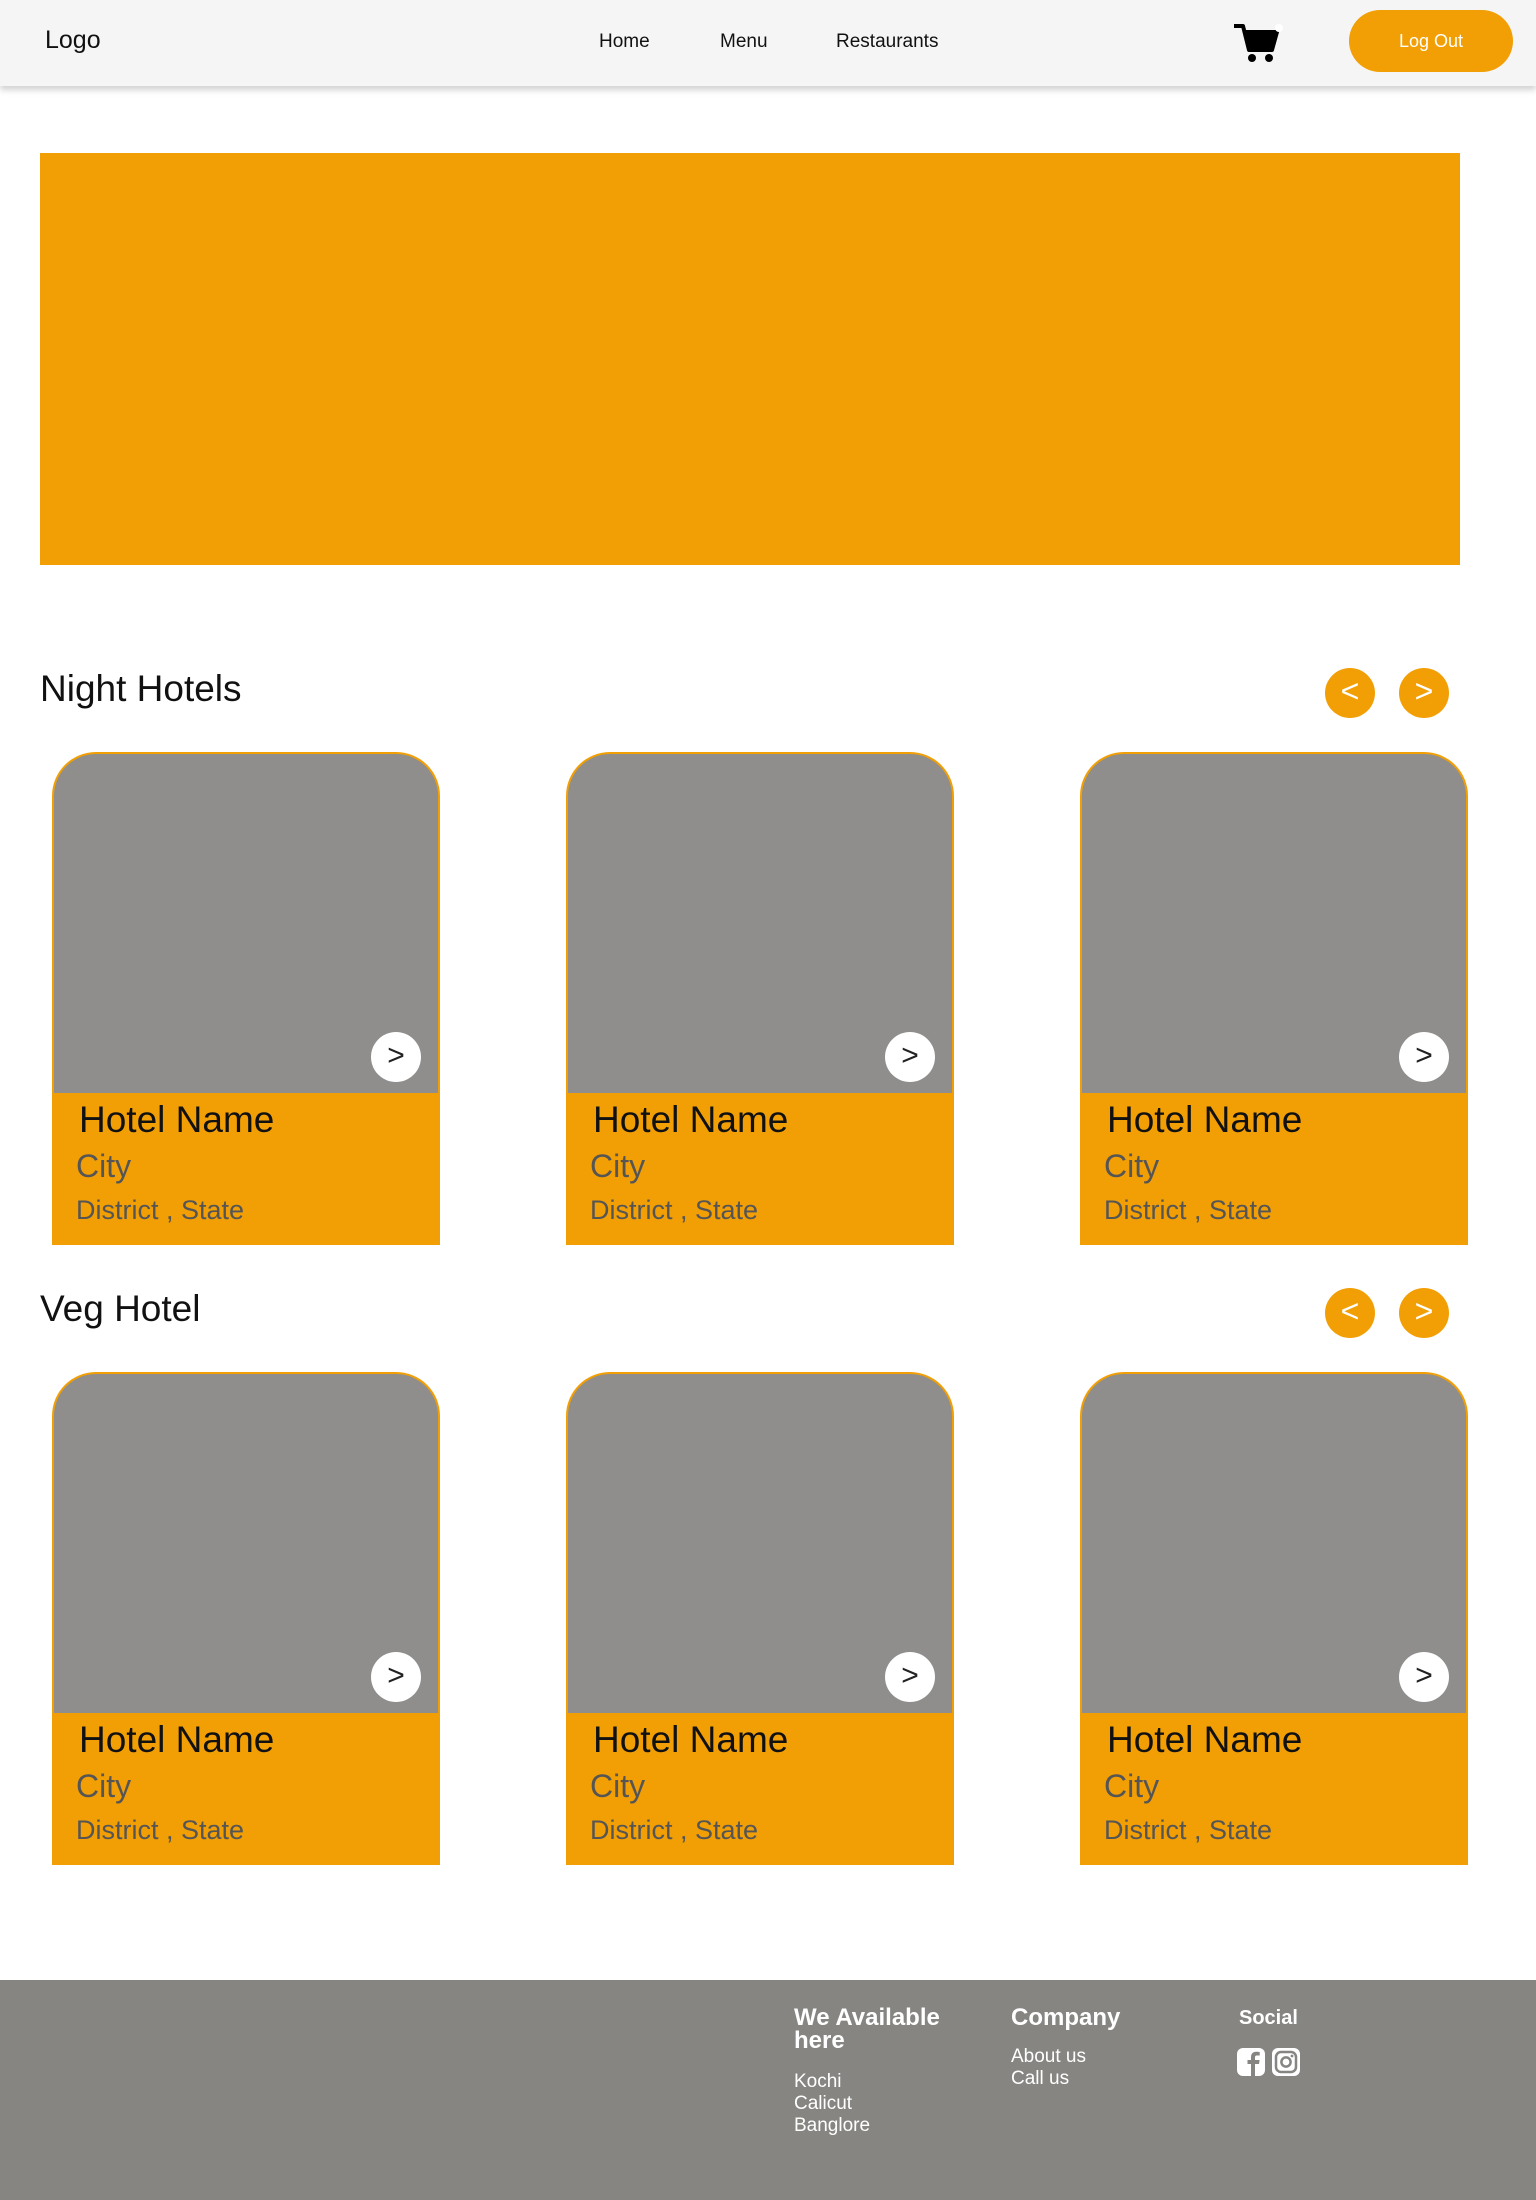 The height and width of the screenshot is (2200, 1536). I want to click on footer-about-link: About us, so click(1048, 2057).